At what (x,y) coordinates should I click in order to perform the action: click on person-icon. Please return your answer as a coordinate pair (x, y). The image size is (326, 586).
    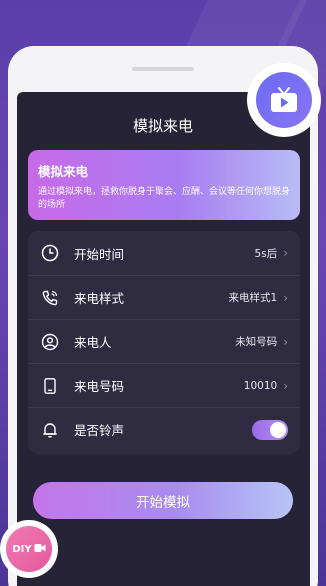
    Looking at the image, I should click on (50, 342).